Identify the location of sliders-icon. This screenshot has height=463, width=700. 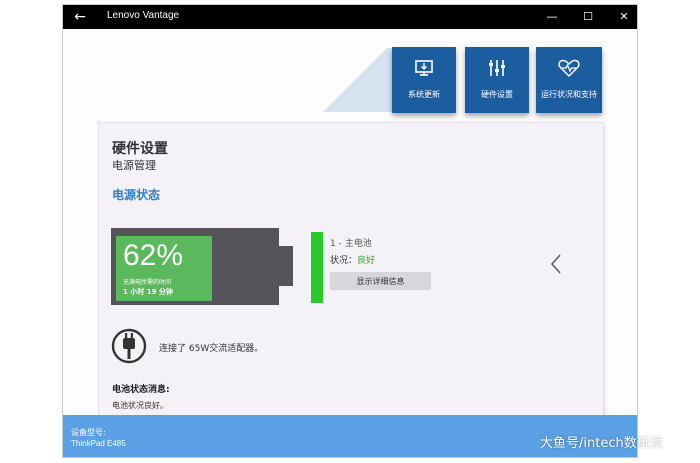
(497, 69).